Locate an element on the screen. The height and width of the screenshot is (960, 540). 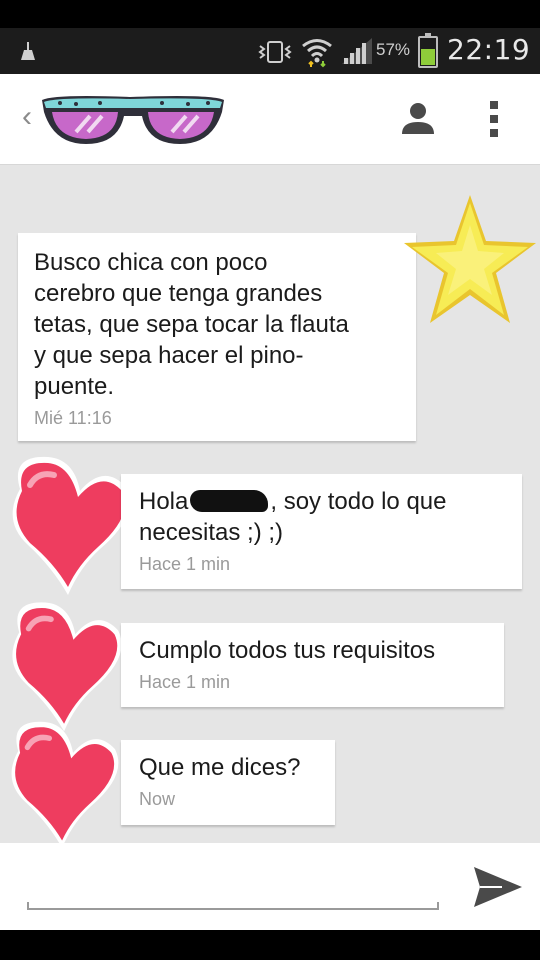
message-timestamp: Now is located at coordinates (157, 799).